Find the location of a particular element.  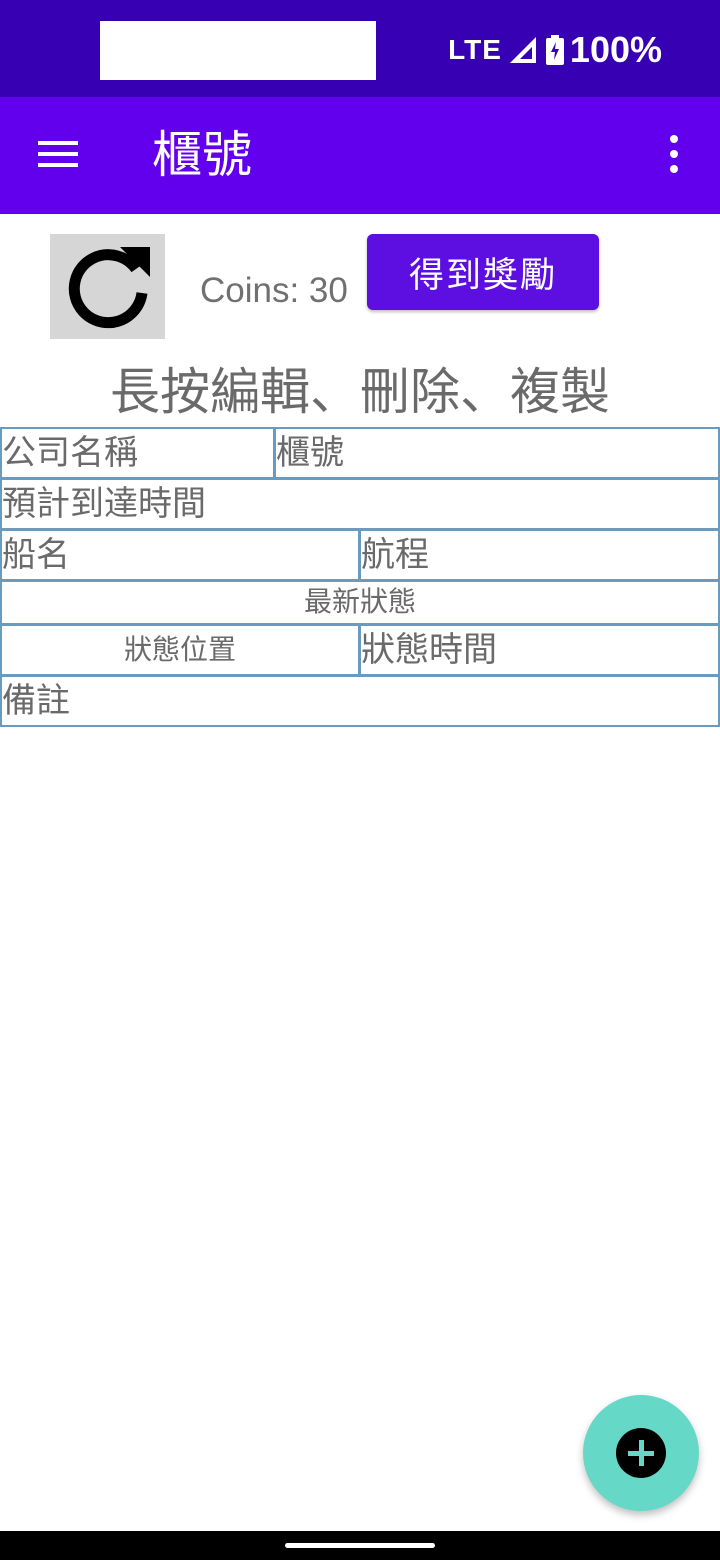

refresh-icon is located at coordinates (109, 288).